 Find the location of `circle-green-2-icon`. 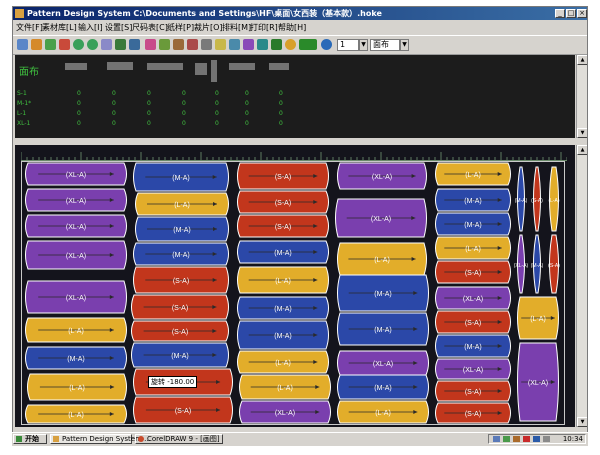

circle-green-2-icon is located at coordinates (92, 44).